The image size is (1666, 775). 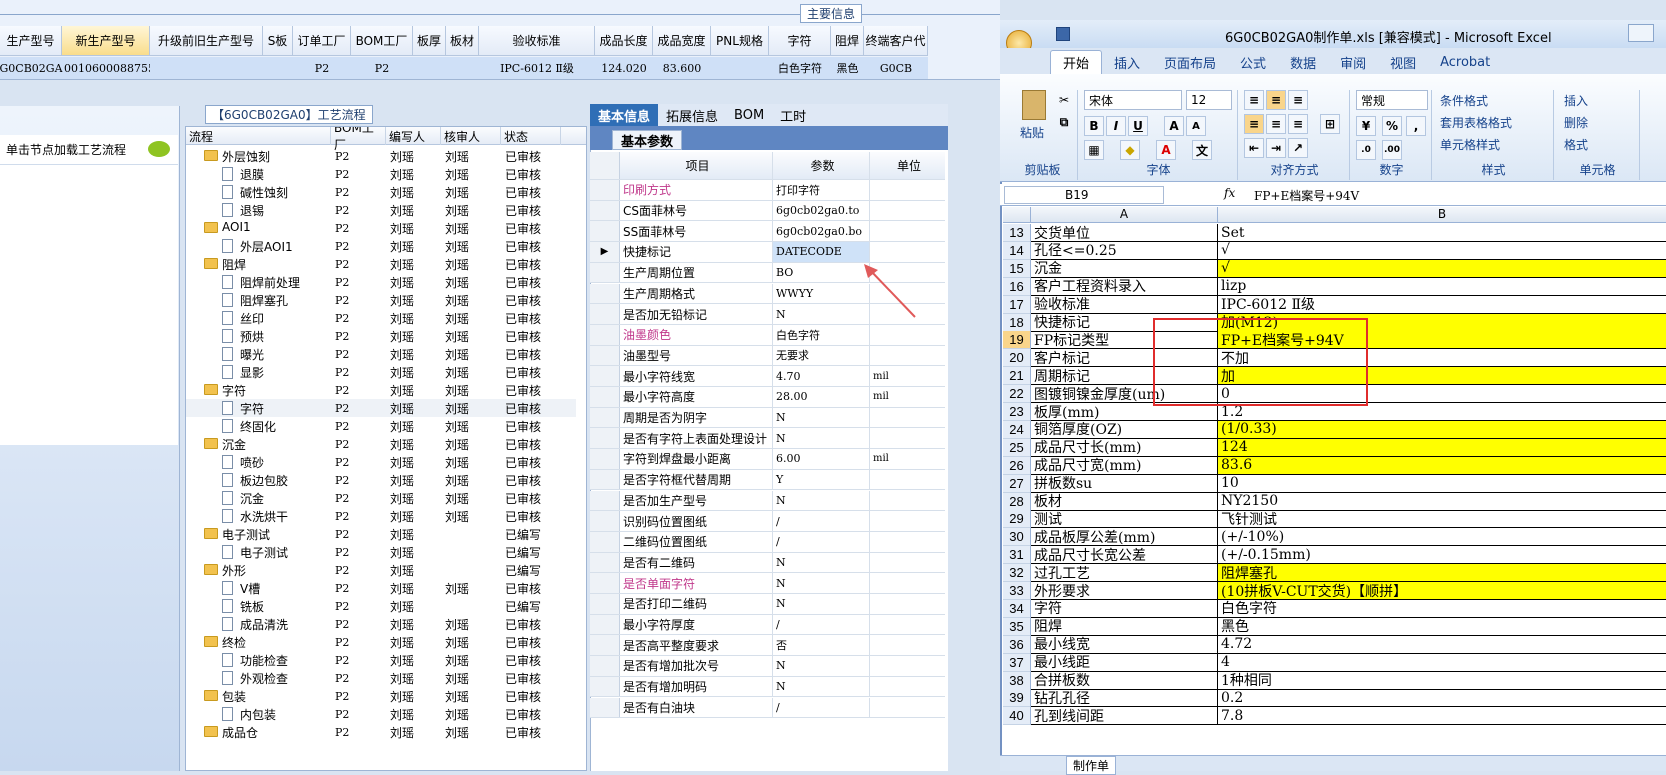 What do you see at coordinates (106, 68) in the screenshot?
I see `main-cell: 10010600088755` at bounding box center [106, 68].